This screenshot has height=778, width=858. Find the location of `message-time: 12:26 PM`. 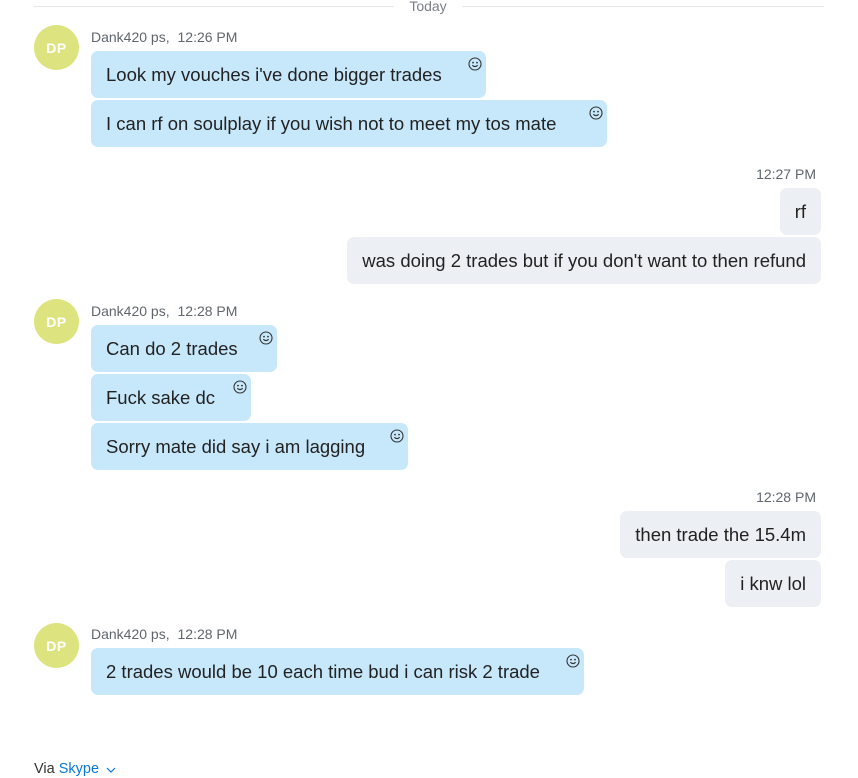

message-time: 12:26 PM is located at coordinates (207, 37).